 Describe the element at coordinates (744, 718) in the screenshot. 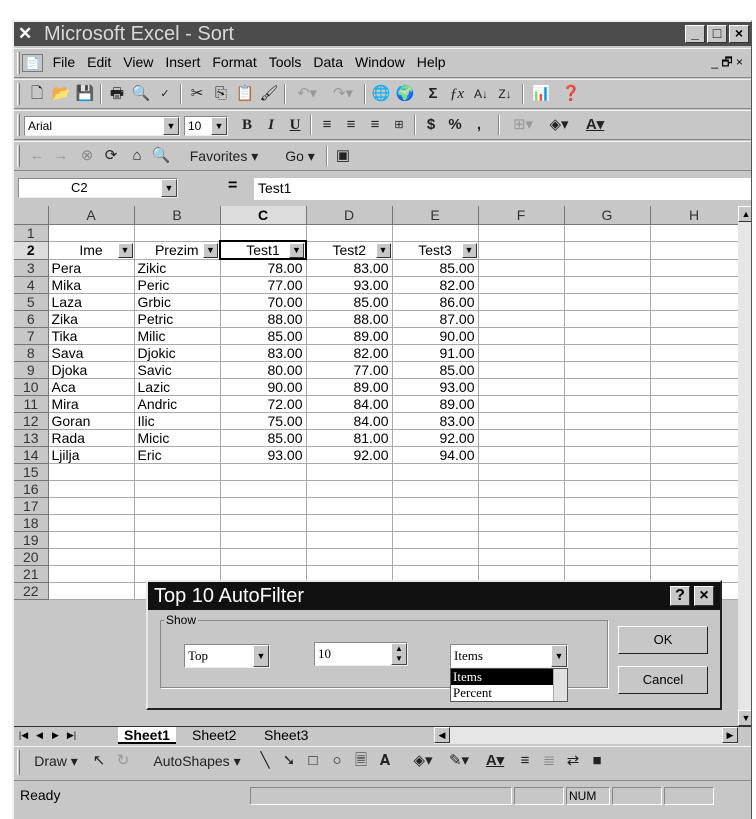

I see `scroll-down-icon: ▼` at that location.